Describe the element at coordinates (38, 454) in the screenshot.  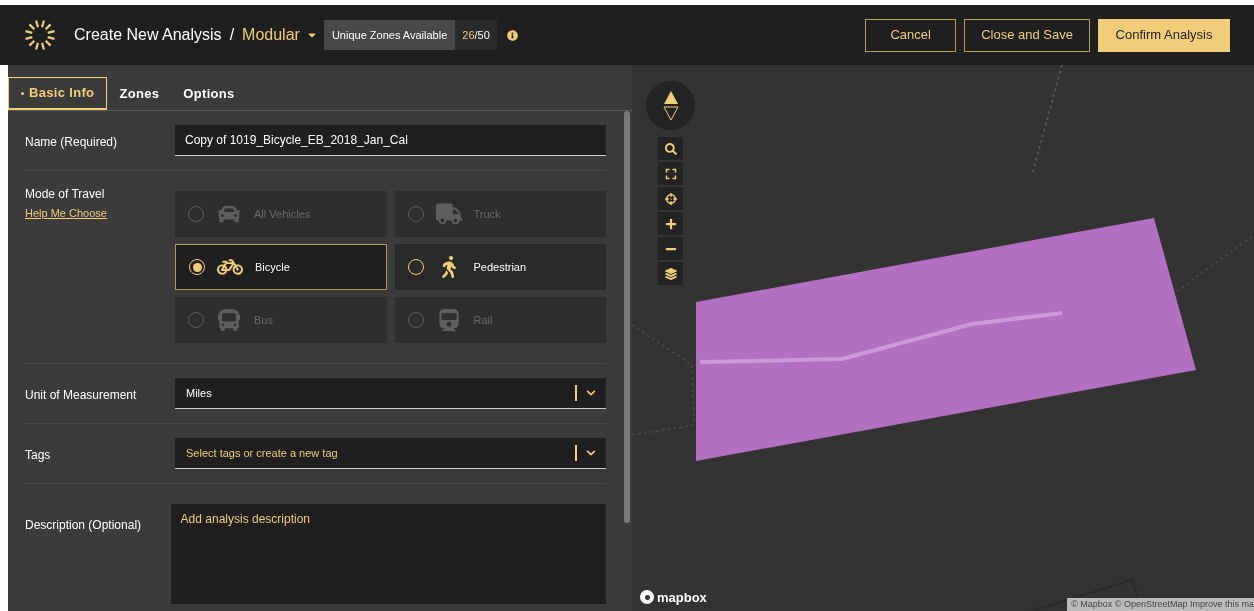
I see `field-label: Tags` at that location.